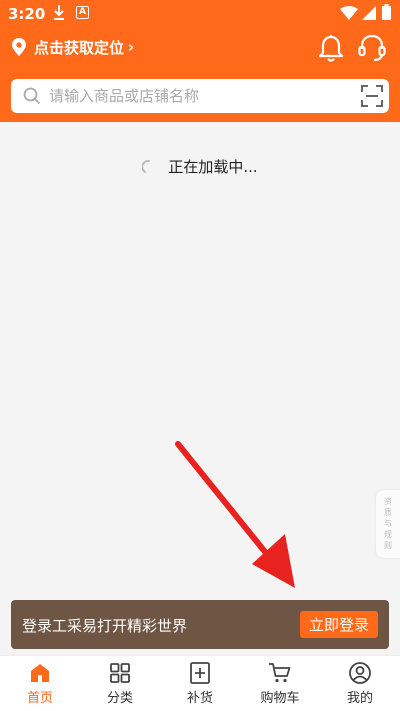 This screenshot has height=711, width=400. I want to click on login-banner-message: 登录工采易打开精彩世界, so click(105, 626).